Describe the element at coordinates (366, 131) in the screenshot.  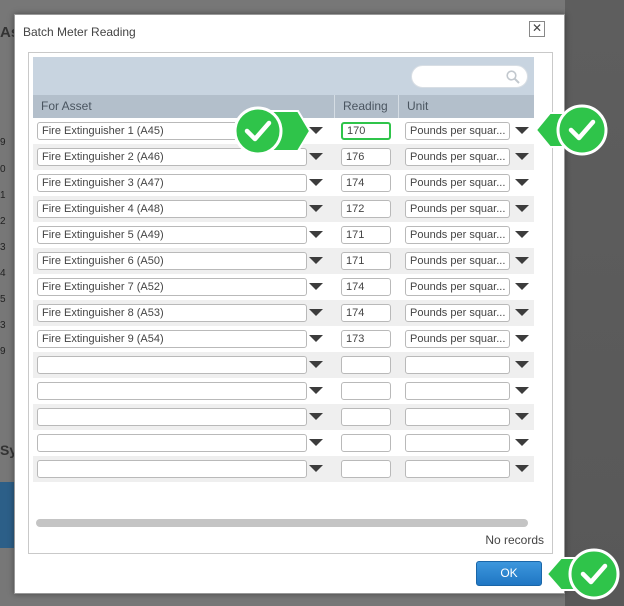
I see `reading-field: 170` at that location.